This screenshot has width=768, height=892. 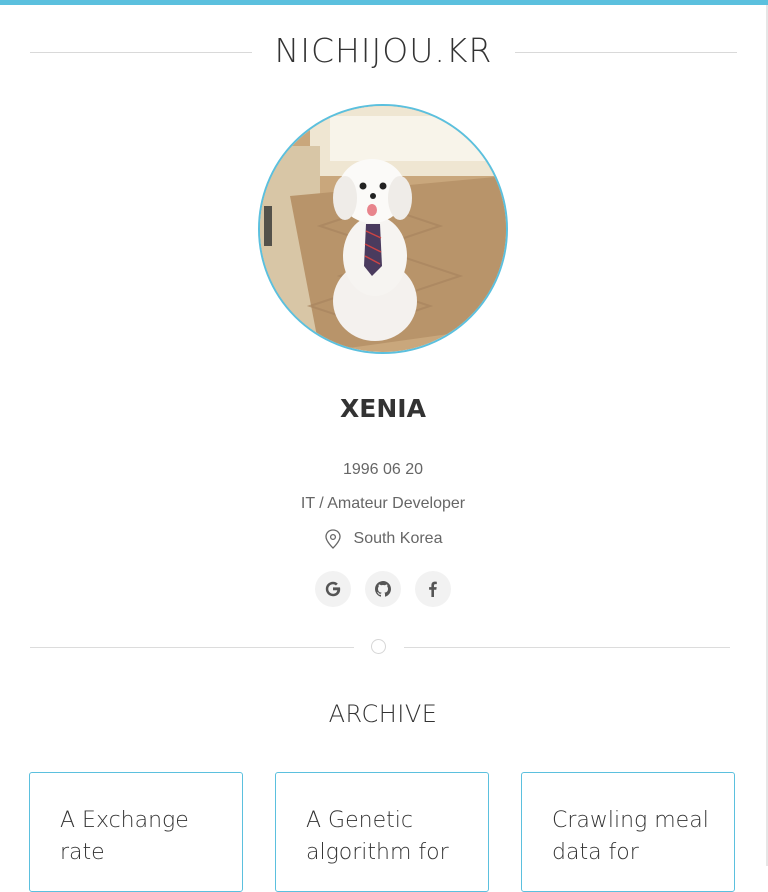 I want to click on google-button, so click(x=333, y=589).